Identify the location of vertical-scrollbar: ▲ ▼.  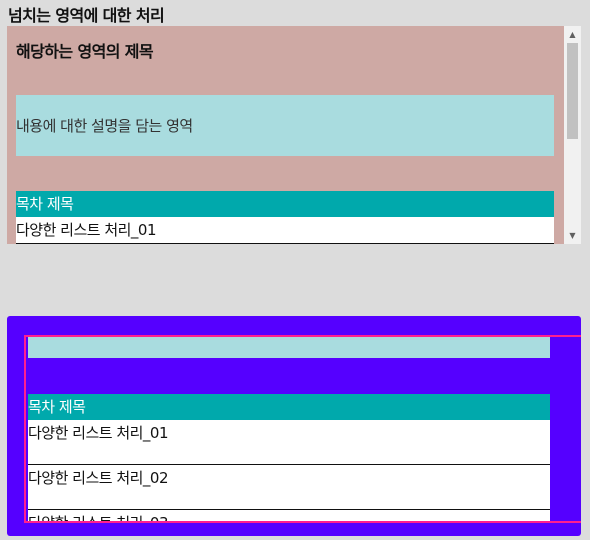
(572, 135).